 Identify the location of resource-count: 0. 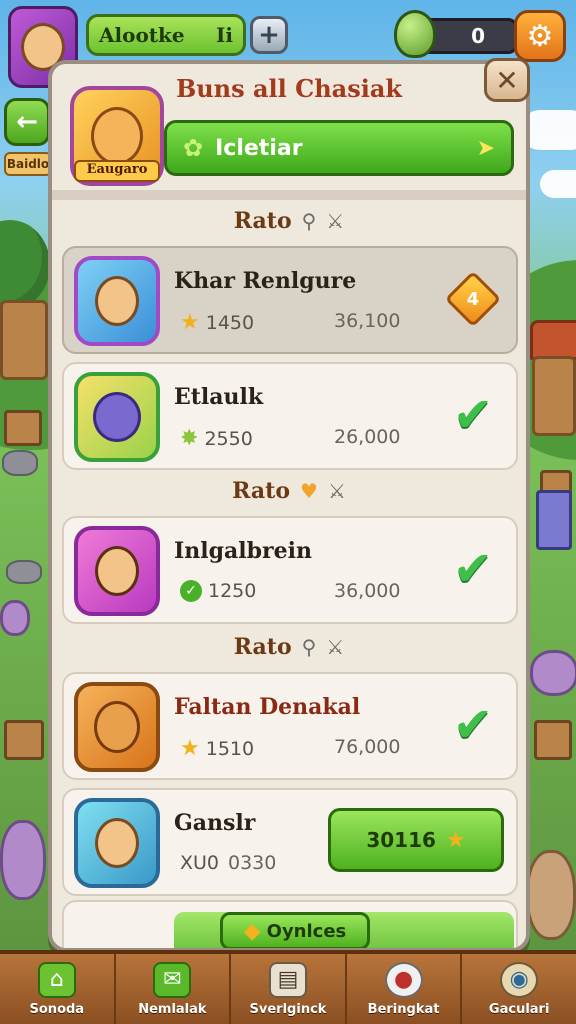
(478, 36).